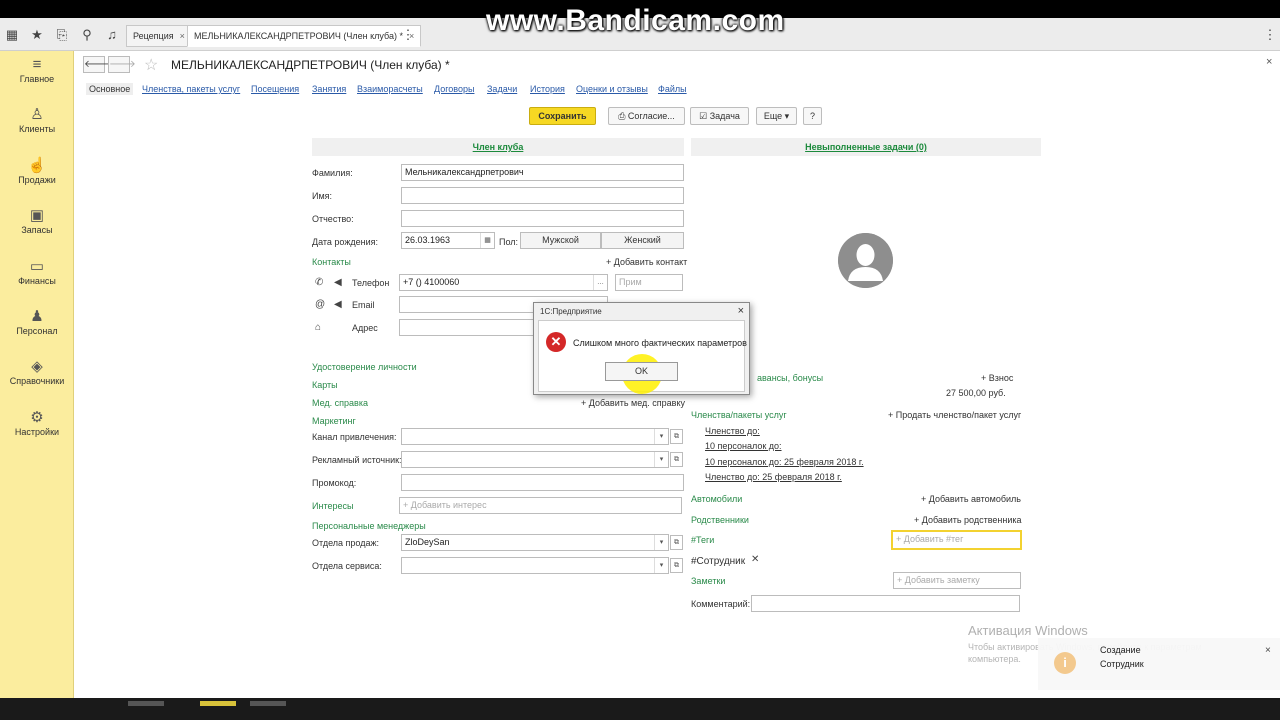 The height and width of the screenshot is (720, 1280). Describe the element at coordinates (1159, 664) in the screenshot. I see `notification-popup: i Создание Сотрудник ×` at that location.